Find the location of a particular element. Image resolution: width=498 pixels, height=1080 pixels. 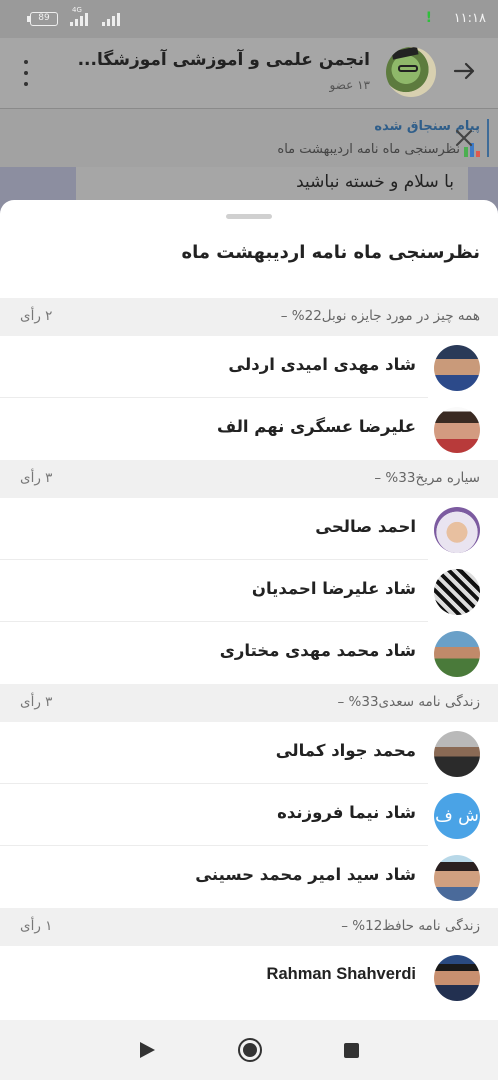

voter-row: شاد محمد مهدی مختاری is located at coordinates (249, 653).